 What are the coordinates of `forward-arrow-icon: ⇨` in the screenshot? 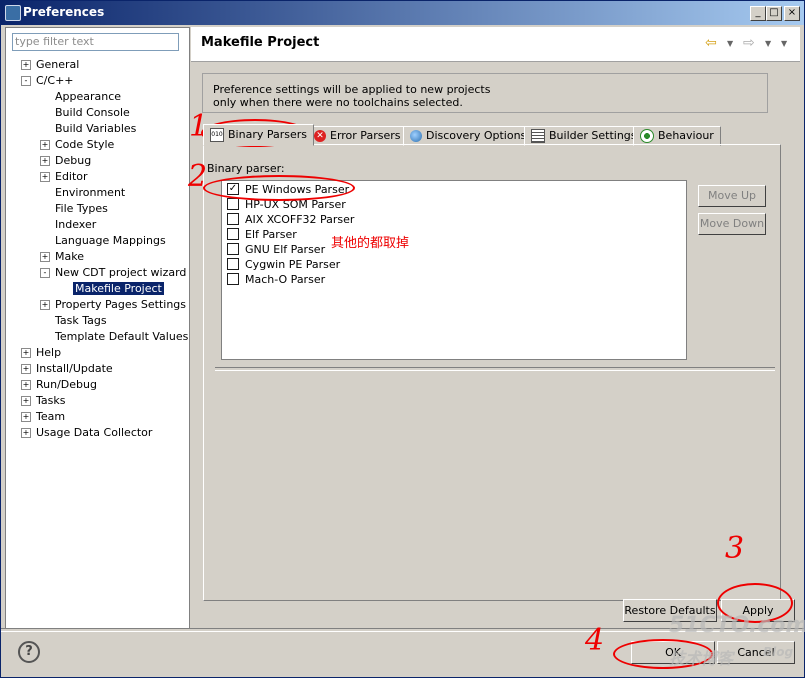 It's located at (749, 43).